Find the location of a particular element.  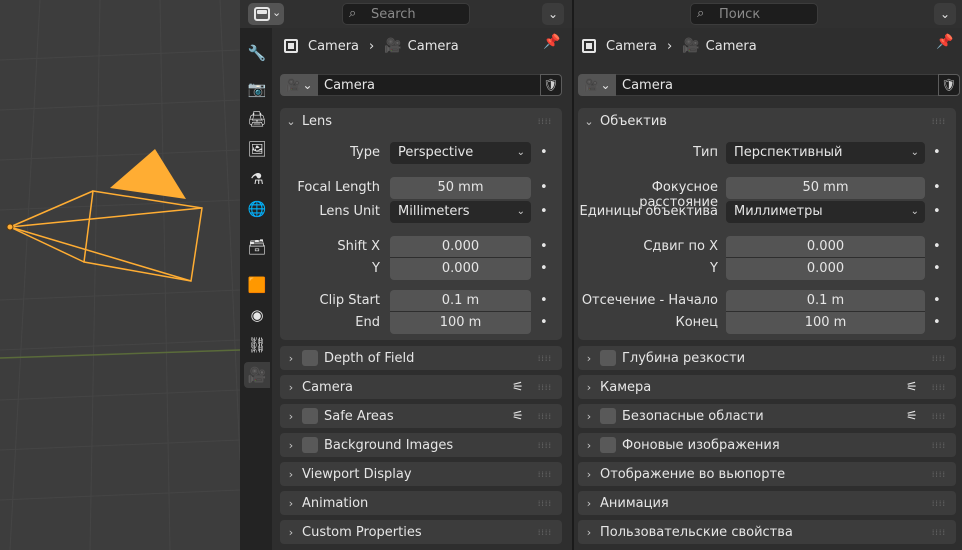

collection-tab-icon: 🗃 is located at coordinates (257, 247).